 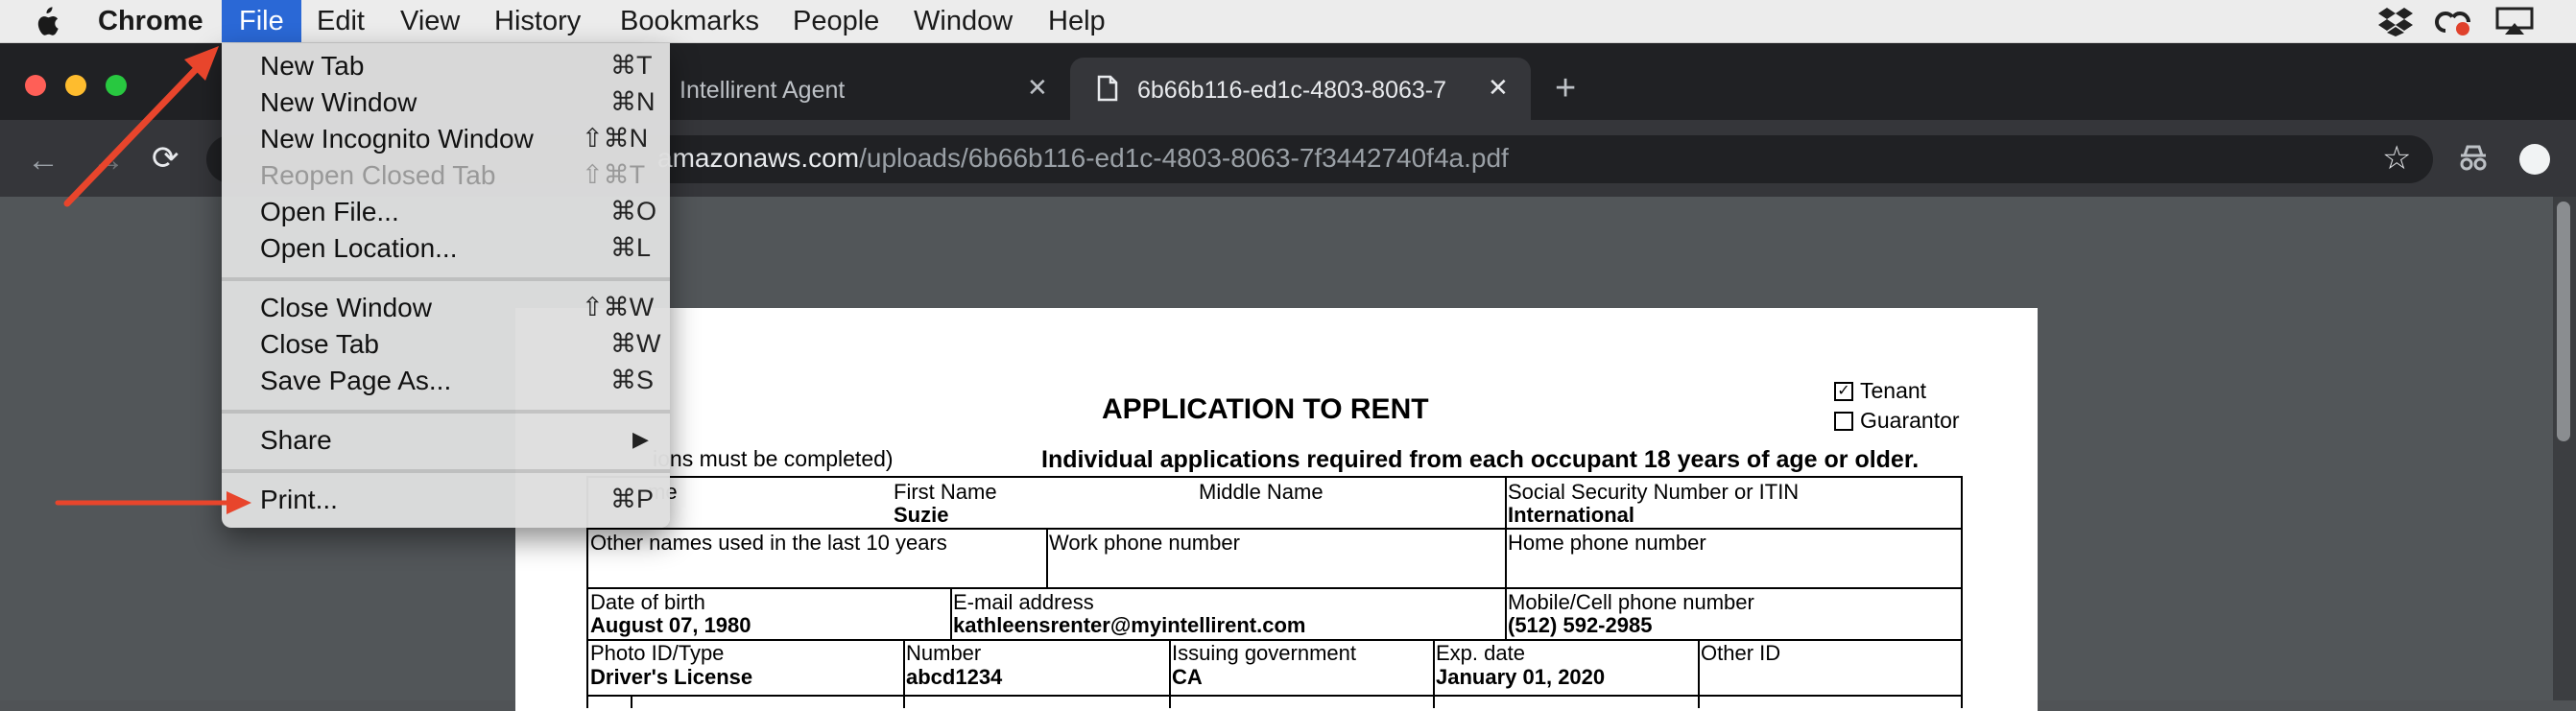 What do you see at coordinates (153, 280) in the screenshot?
I see `annotation-arrows` at bounding box center [153, 280].